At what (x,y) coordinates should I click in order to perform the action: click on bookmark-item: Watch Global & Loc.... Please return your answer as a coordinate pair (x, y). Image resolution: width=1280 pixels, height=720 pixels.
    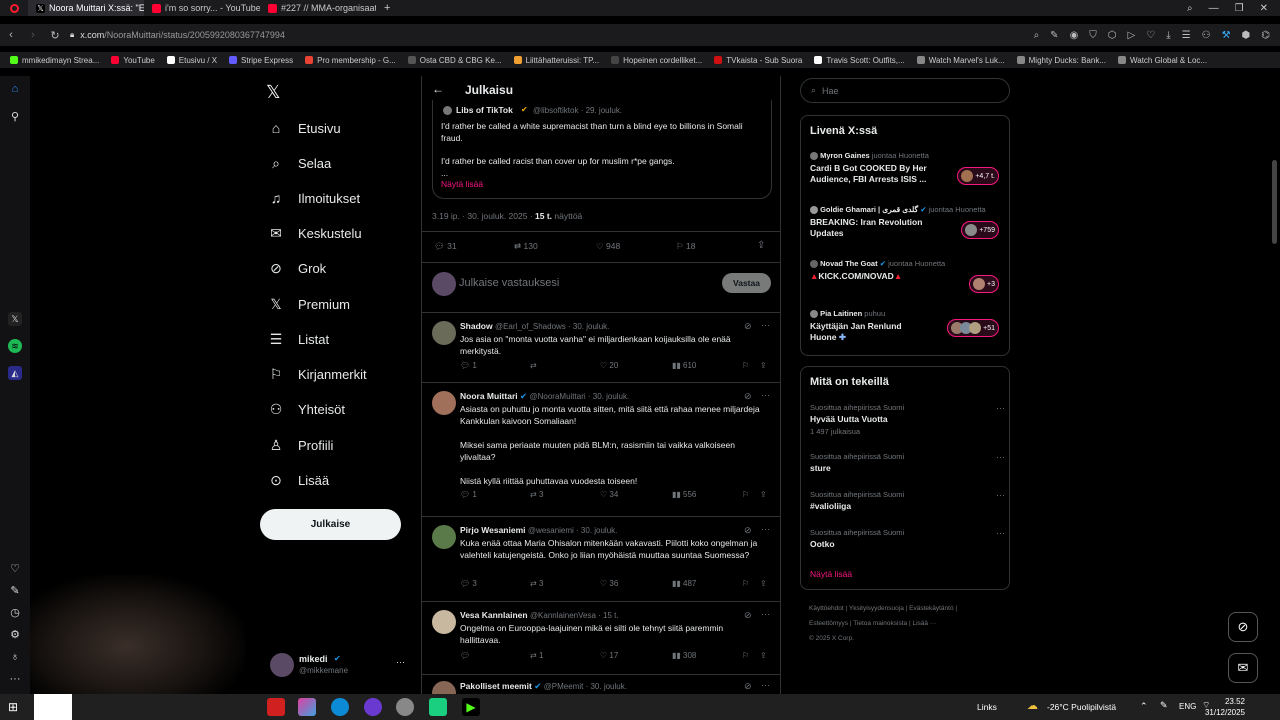
    Looking at the image, I should click on (1162, 60).